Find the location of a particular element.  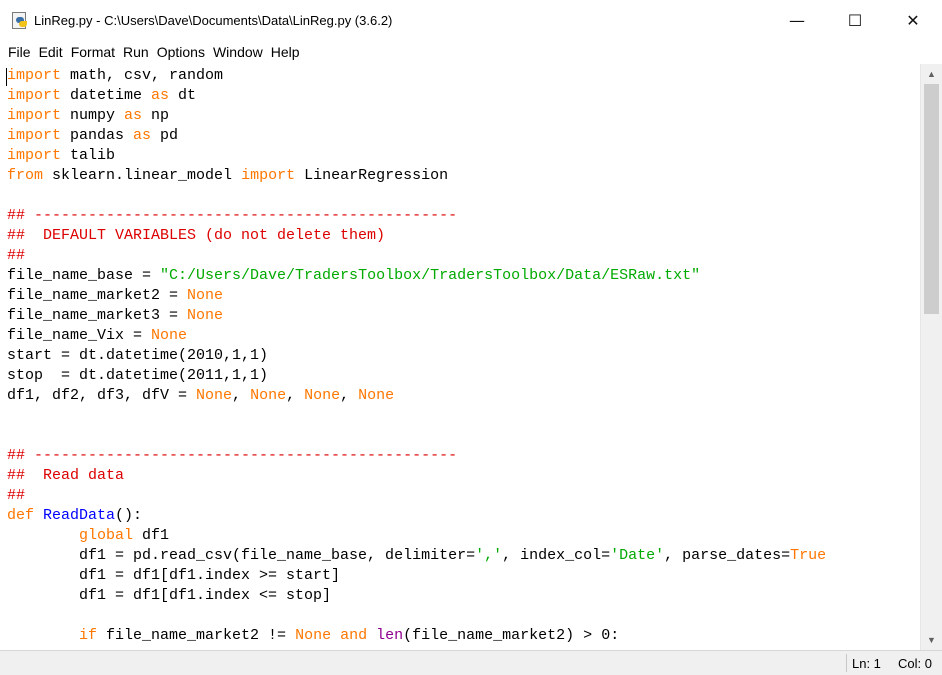

code-token: from is located at coordinates (25, 175).